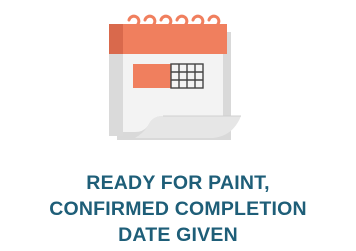 The width and height of the screenshot is (356, 251). Describe the element at coordinates (178, 235) in the screenshot. I see `caption-line-3: DATE GIVEN` at that location.